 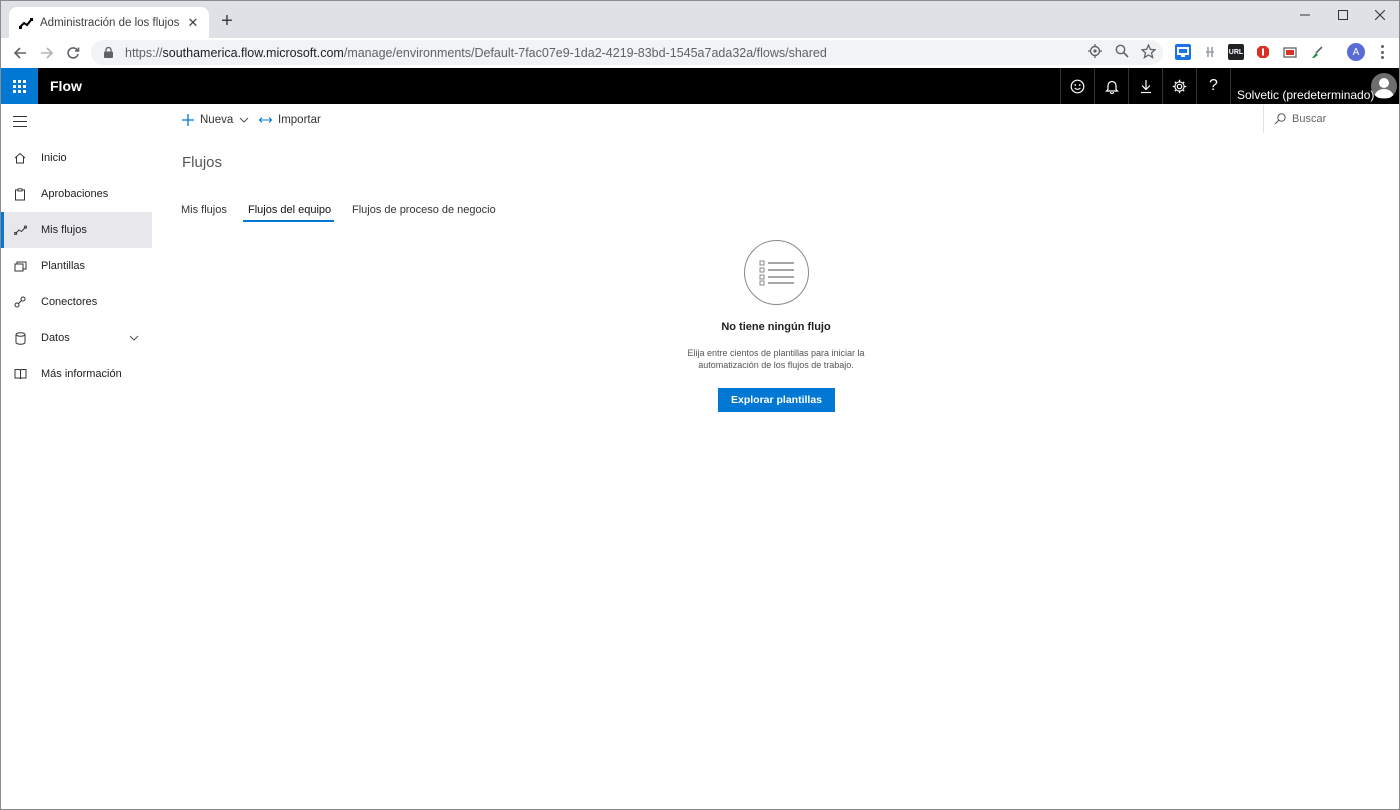 I want to click on browser-tab: Administración de los flujos | Mi ✕, so click(x=109, y=22).